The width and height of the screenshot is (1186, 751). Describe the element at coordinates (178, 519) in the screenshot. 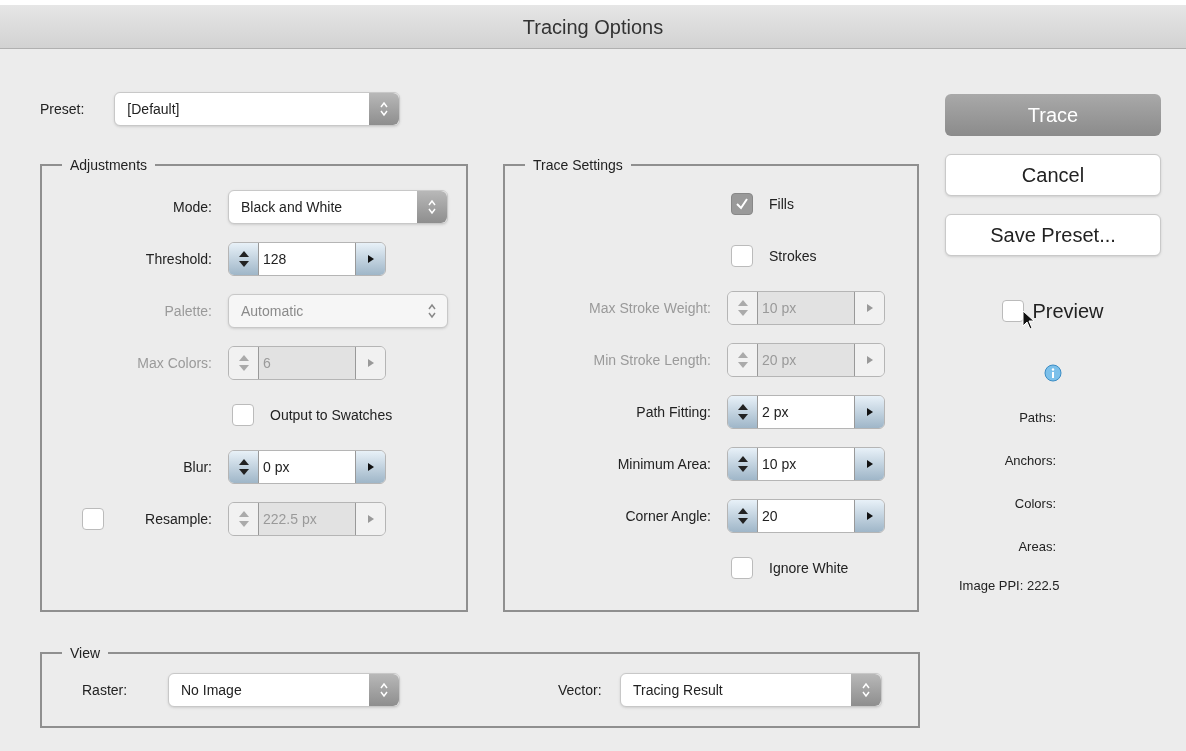

I see `checkbox-label: Resample:` at that location.